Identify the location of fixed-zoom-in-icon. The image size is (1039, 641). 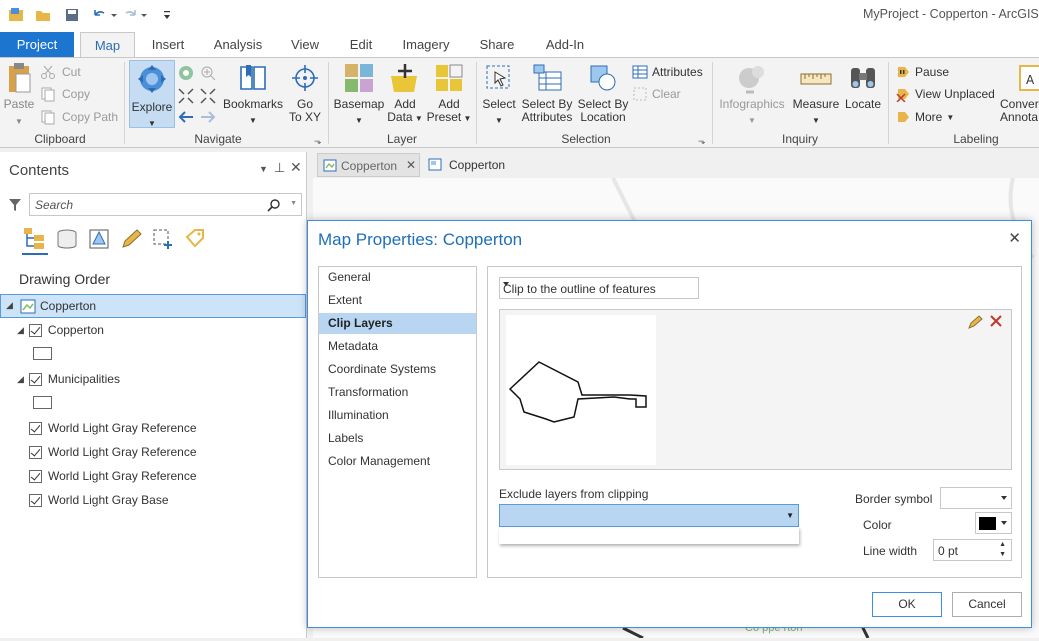
(186, 97).